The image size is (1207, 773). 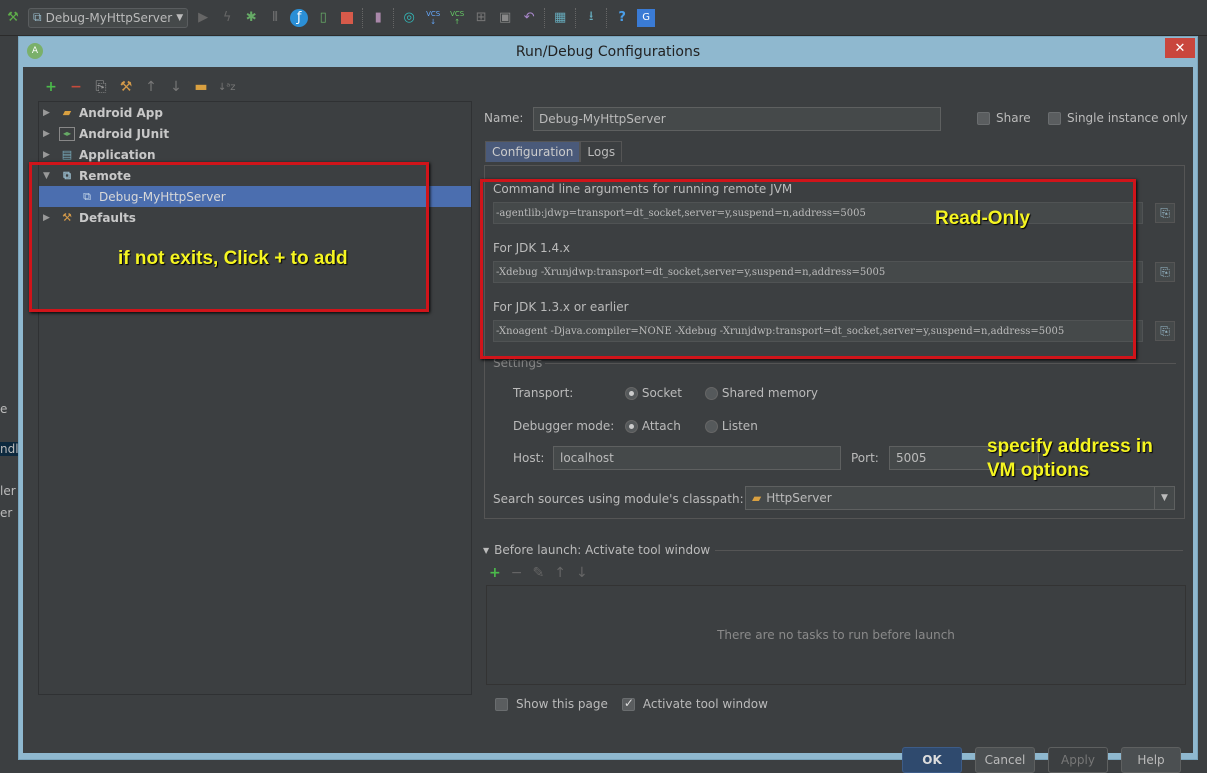 I want to click on application-icon: ▤, so click(x=67, y=154).